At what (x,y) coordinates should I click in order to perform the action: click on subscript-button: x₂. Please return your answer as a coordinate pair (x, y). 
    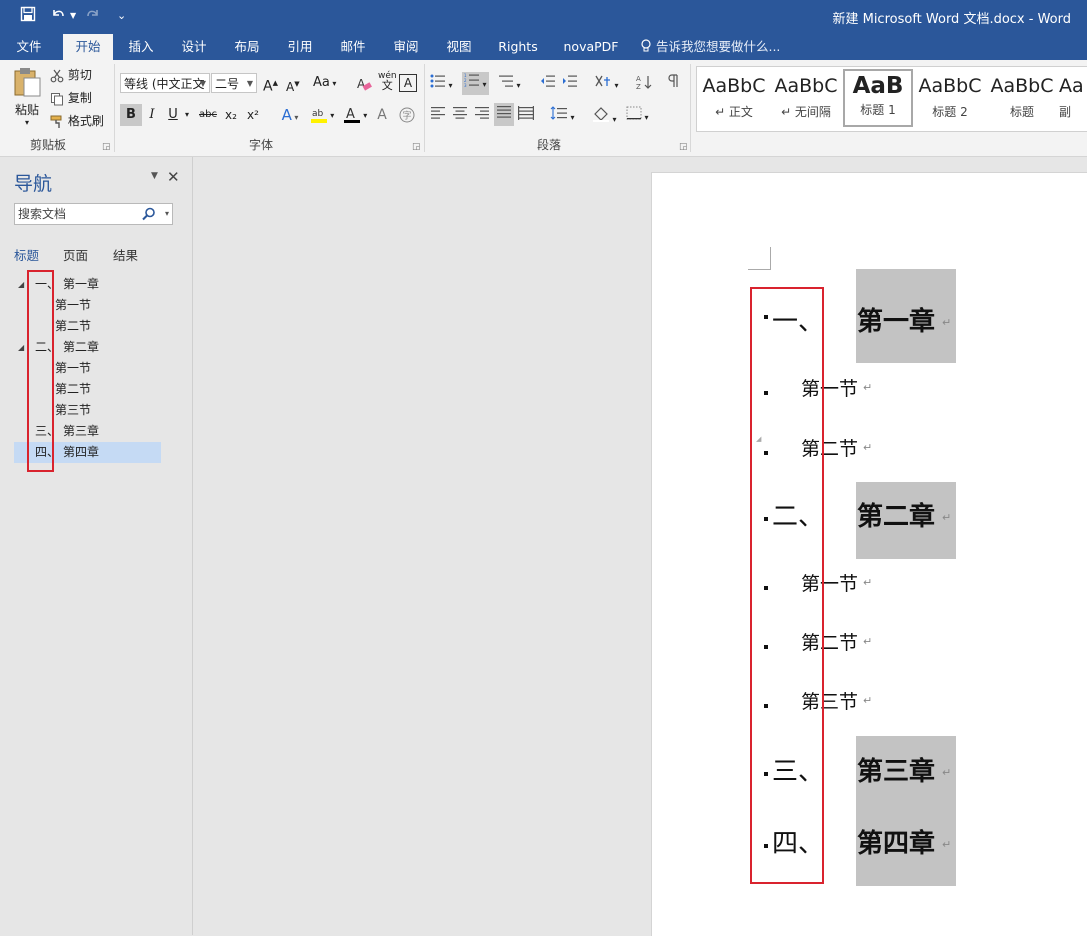
    Looking at the image, I should click on (231, 115).